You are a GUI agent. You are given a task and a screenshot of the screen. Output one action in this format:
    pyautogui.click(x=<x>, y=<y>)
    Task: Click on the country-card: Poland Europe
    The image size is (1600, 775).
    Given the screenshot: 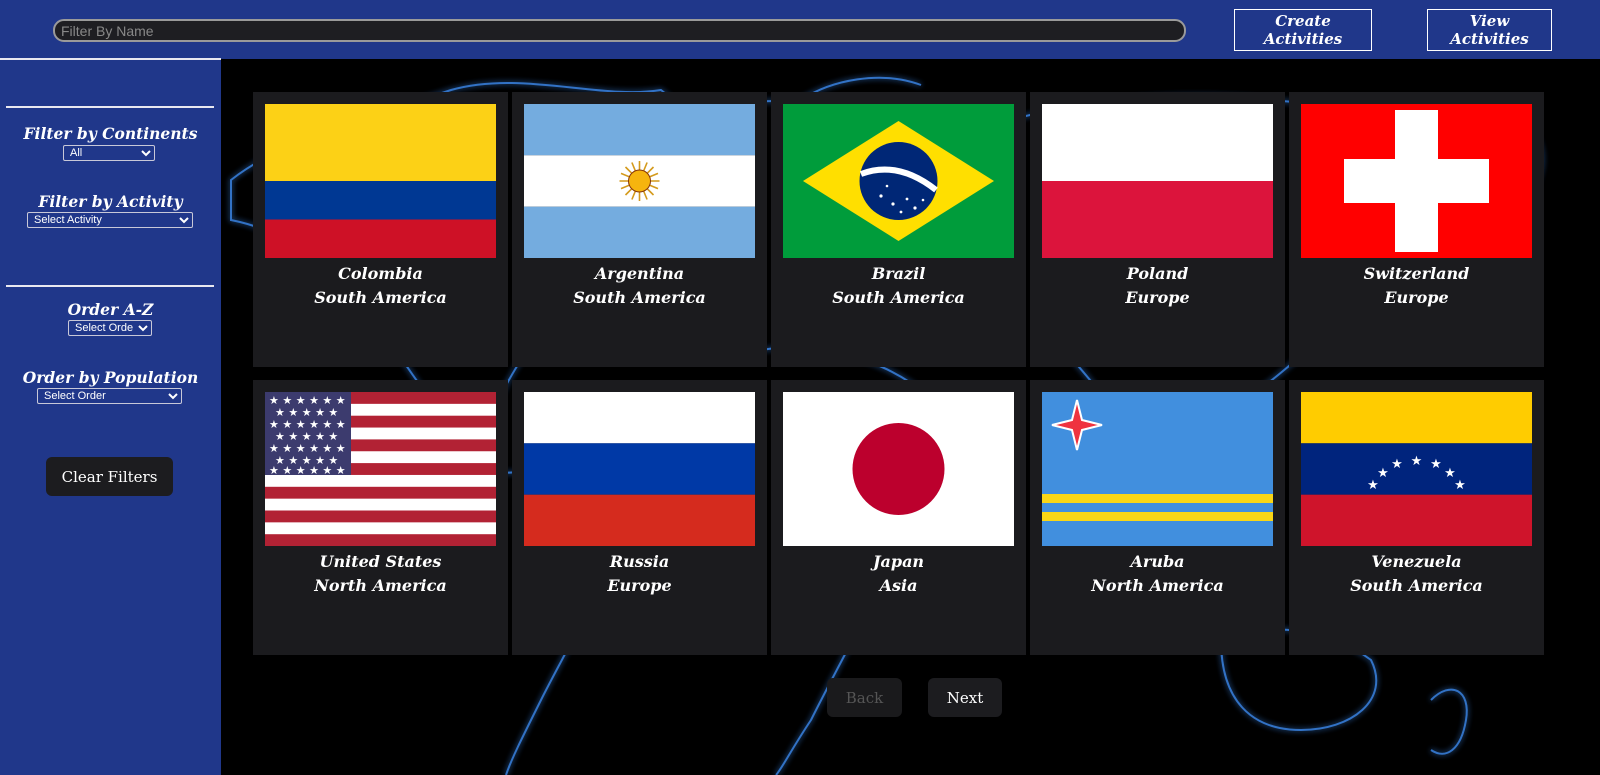 What is the action you would take?
    pyautogui.click(x=1157, y=229)
    